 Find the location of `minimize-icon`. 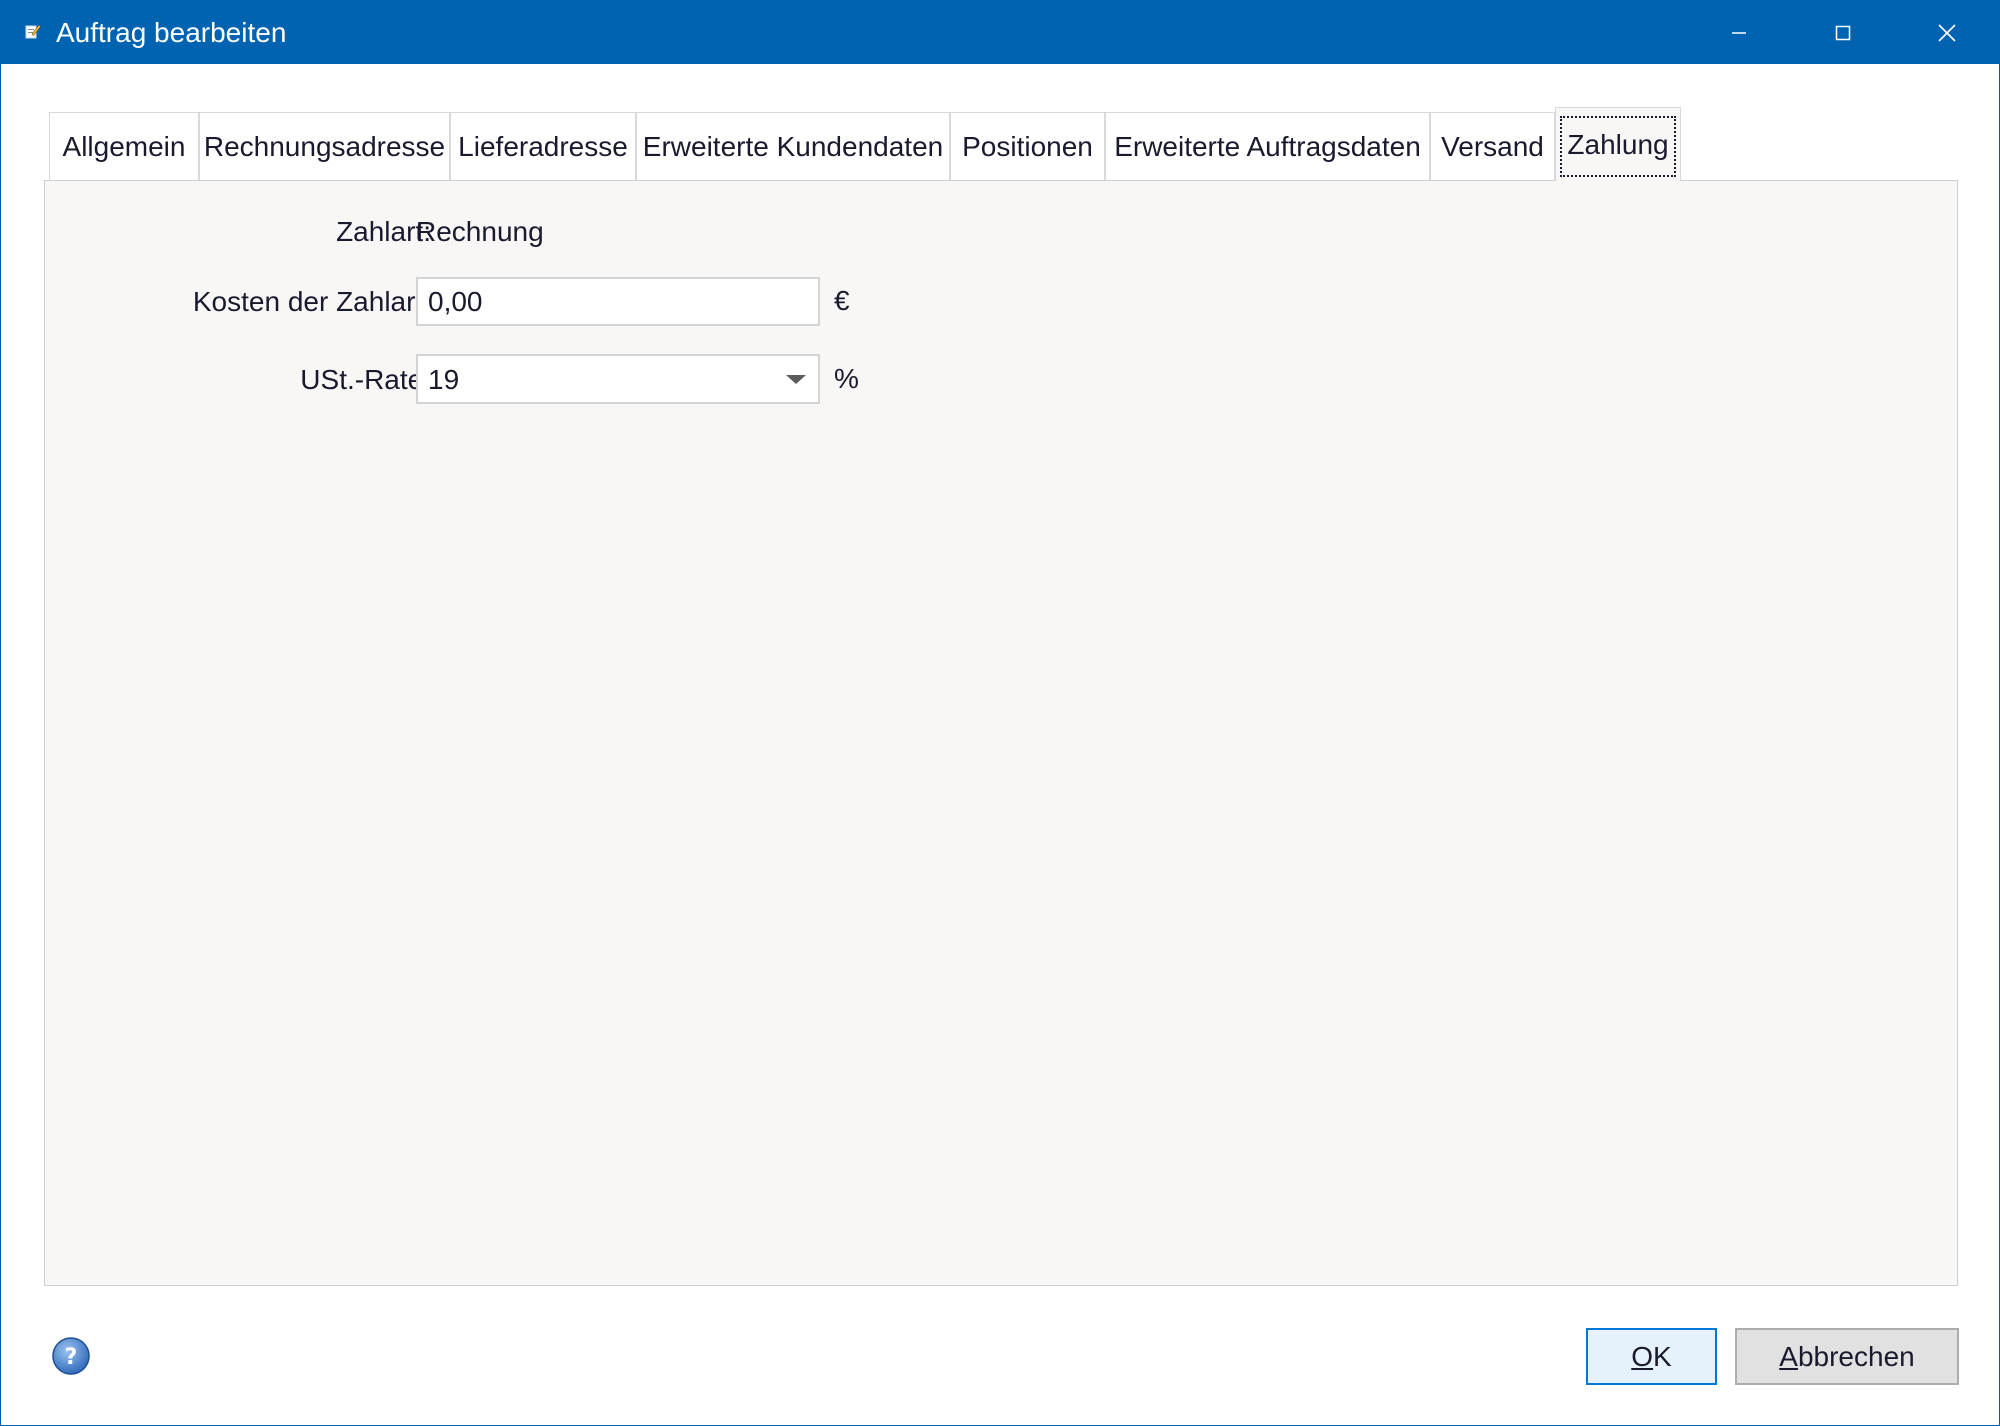

minimize-icon is located at coordinates (1739, 33).